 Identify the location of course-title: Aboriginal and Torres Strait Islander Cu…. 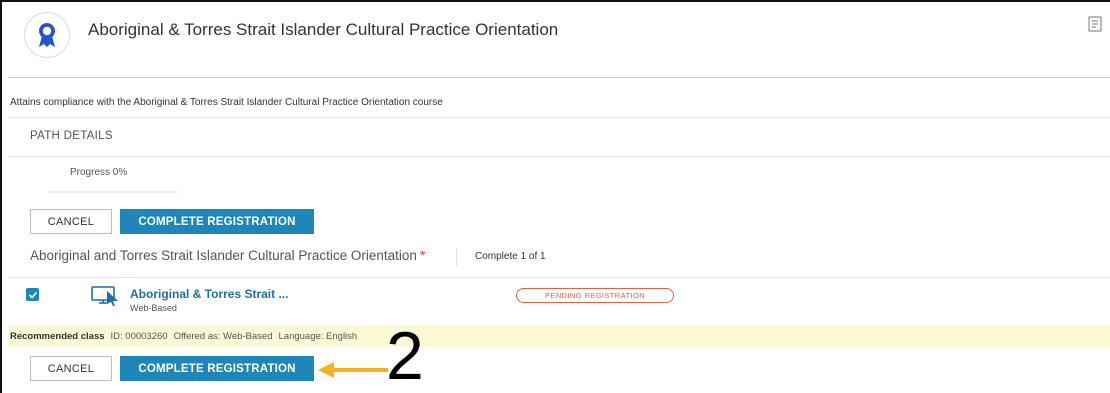
(227, 255).